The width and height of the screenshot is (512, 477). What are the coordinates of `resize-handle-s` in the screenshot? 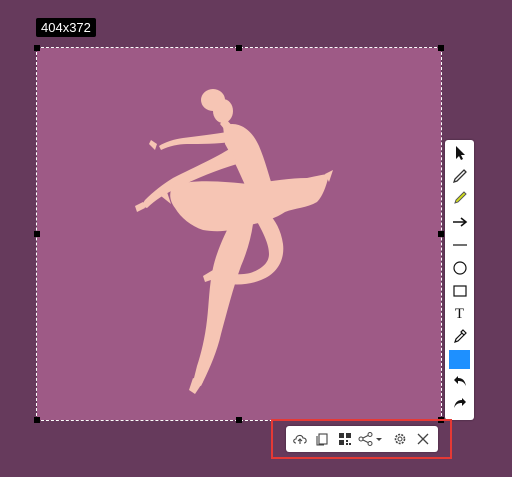 It's located at (239, 420).